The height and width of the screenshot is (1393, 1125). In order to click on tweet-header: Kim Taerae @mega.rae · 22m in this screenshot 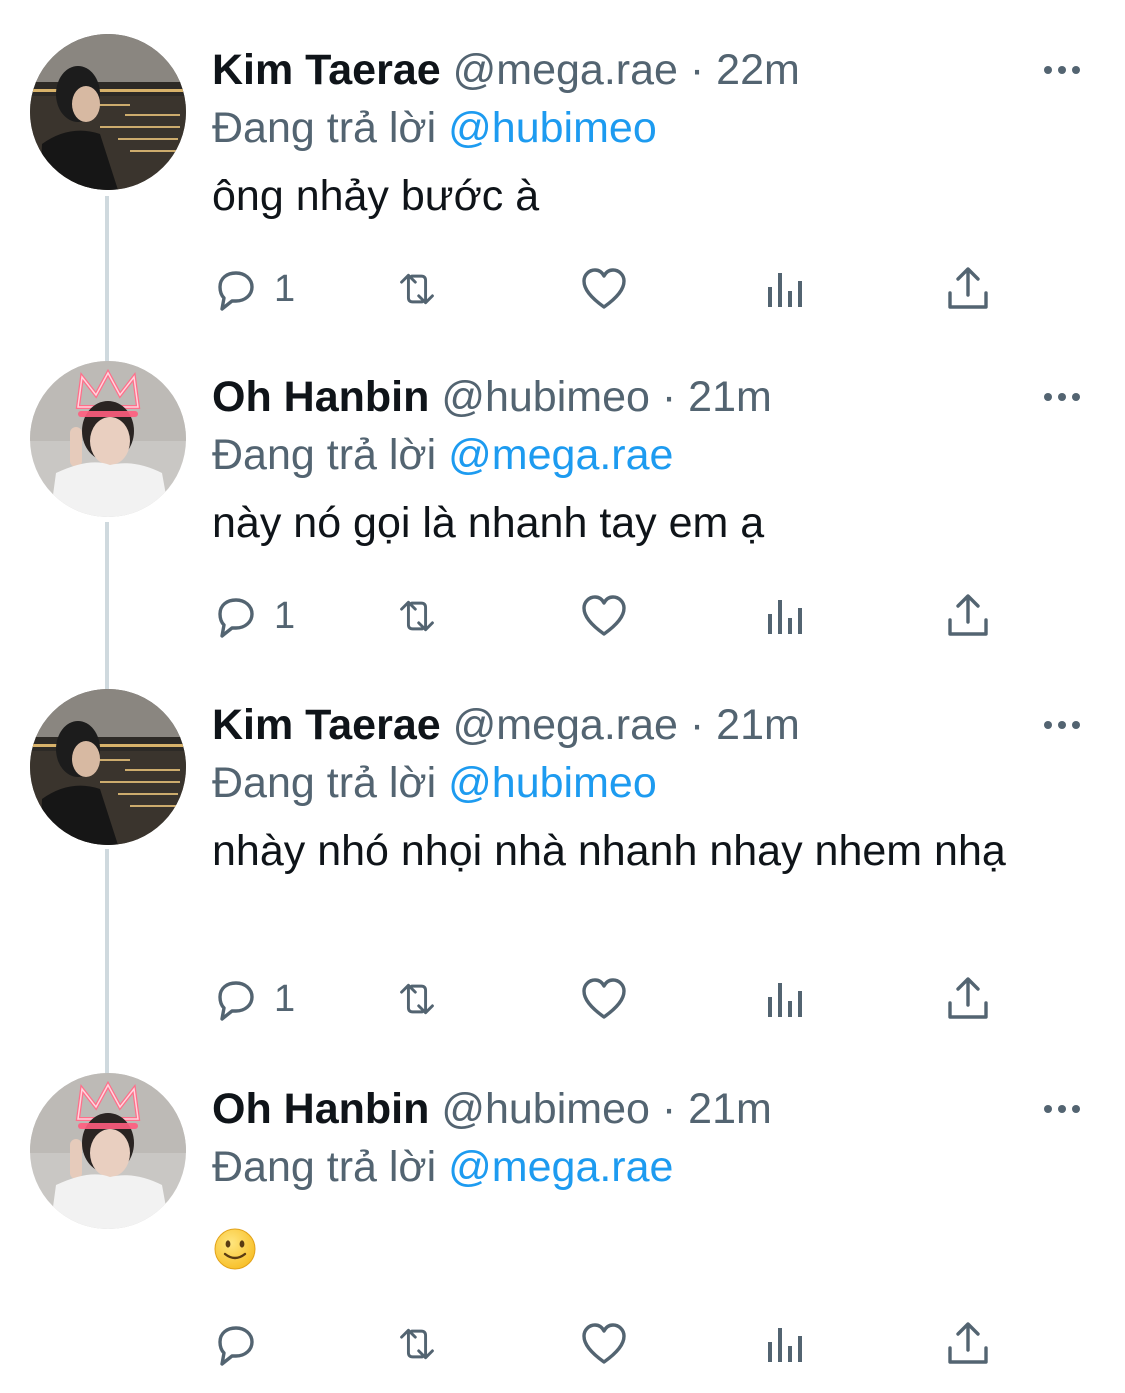, I will do `click(506, 70)`.